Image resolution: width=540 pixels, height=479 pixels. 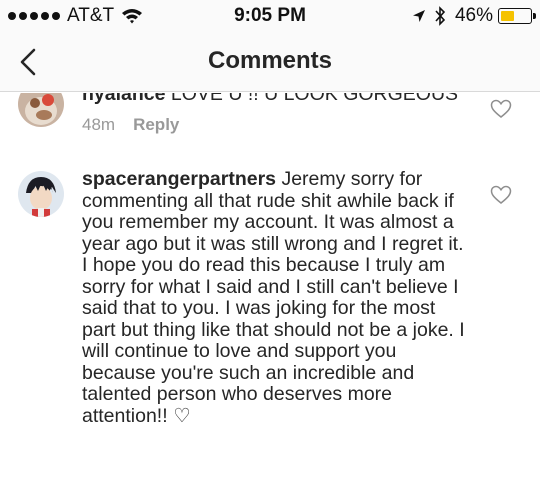 What do you see at coordinates (440, 16) in the screenshot?
I see `bluetooth-icon` at bounding box center [440, 16].